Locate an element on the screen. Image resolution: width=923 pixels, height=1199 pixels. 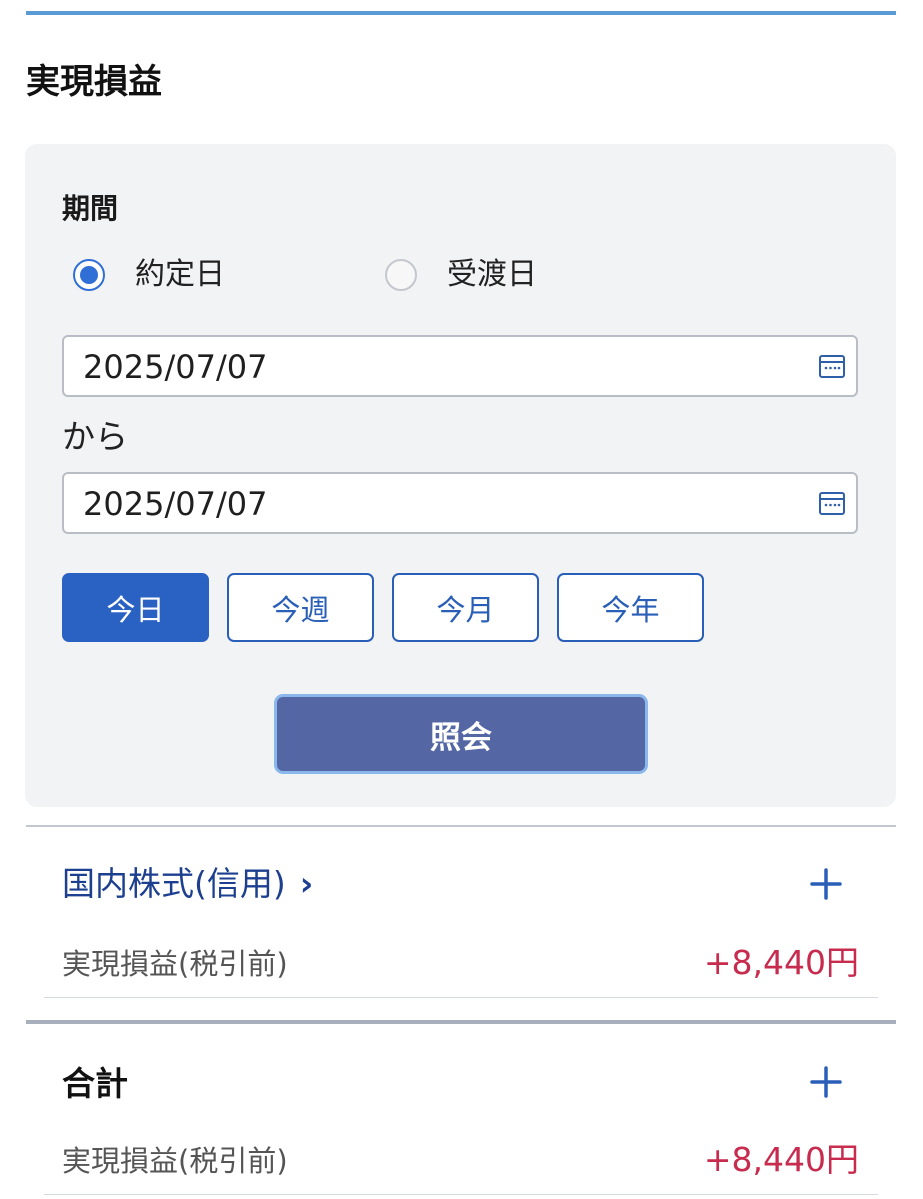
range-this-year-button: 今年 is located at coordinates (630, 607).